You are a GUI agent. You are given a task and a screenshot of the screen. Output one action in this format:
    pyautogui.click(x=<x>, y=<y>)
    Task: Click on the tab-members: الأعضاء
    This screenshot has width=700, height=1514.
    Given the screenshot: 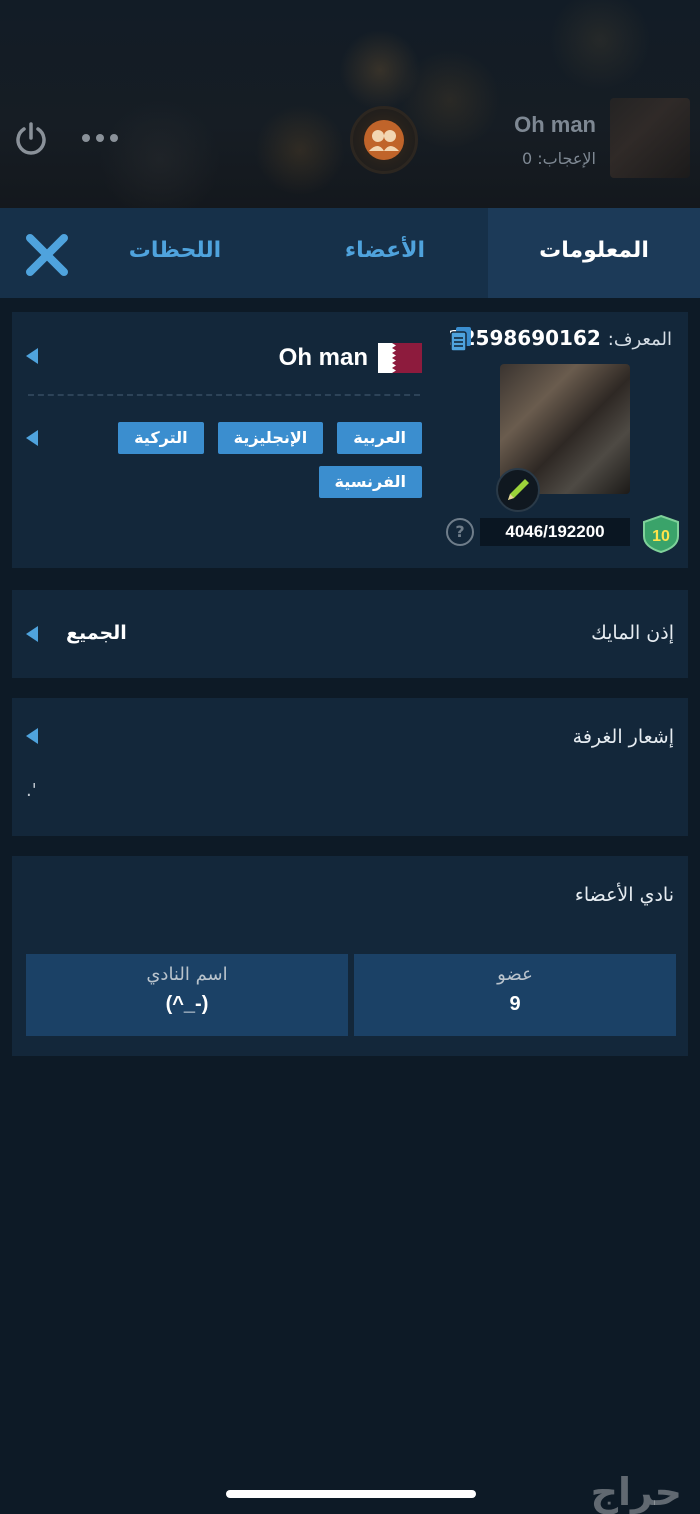 What is the action you would take?
    pyautogui.click(x=385, y=253)
    